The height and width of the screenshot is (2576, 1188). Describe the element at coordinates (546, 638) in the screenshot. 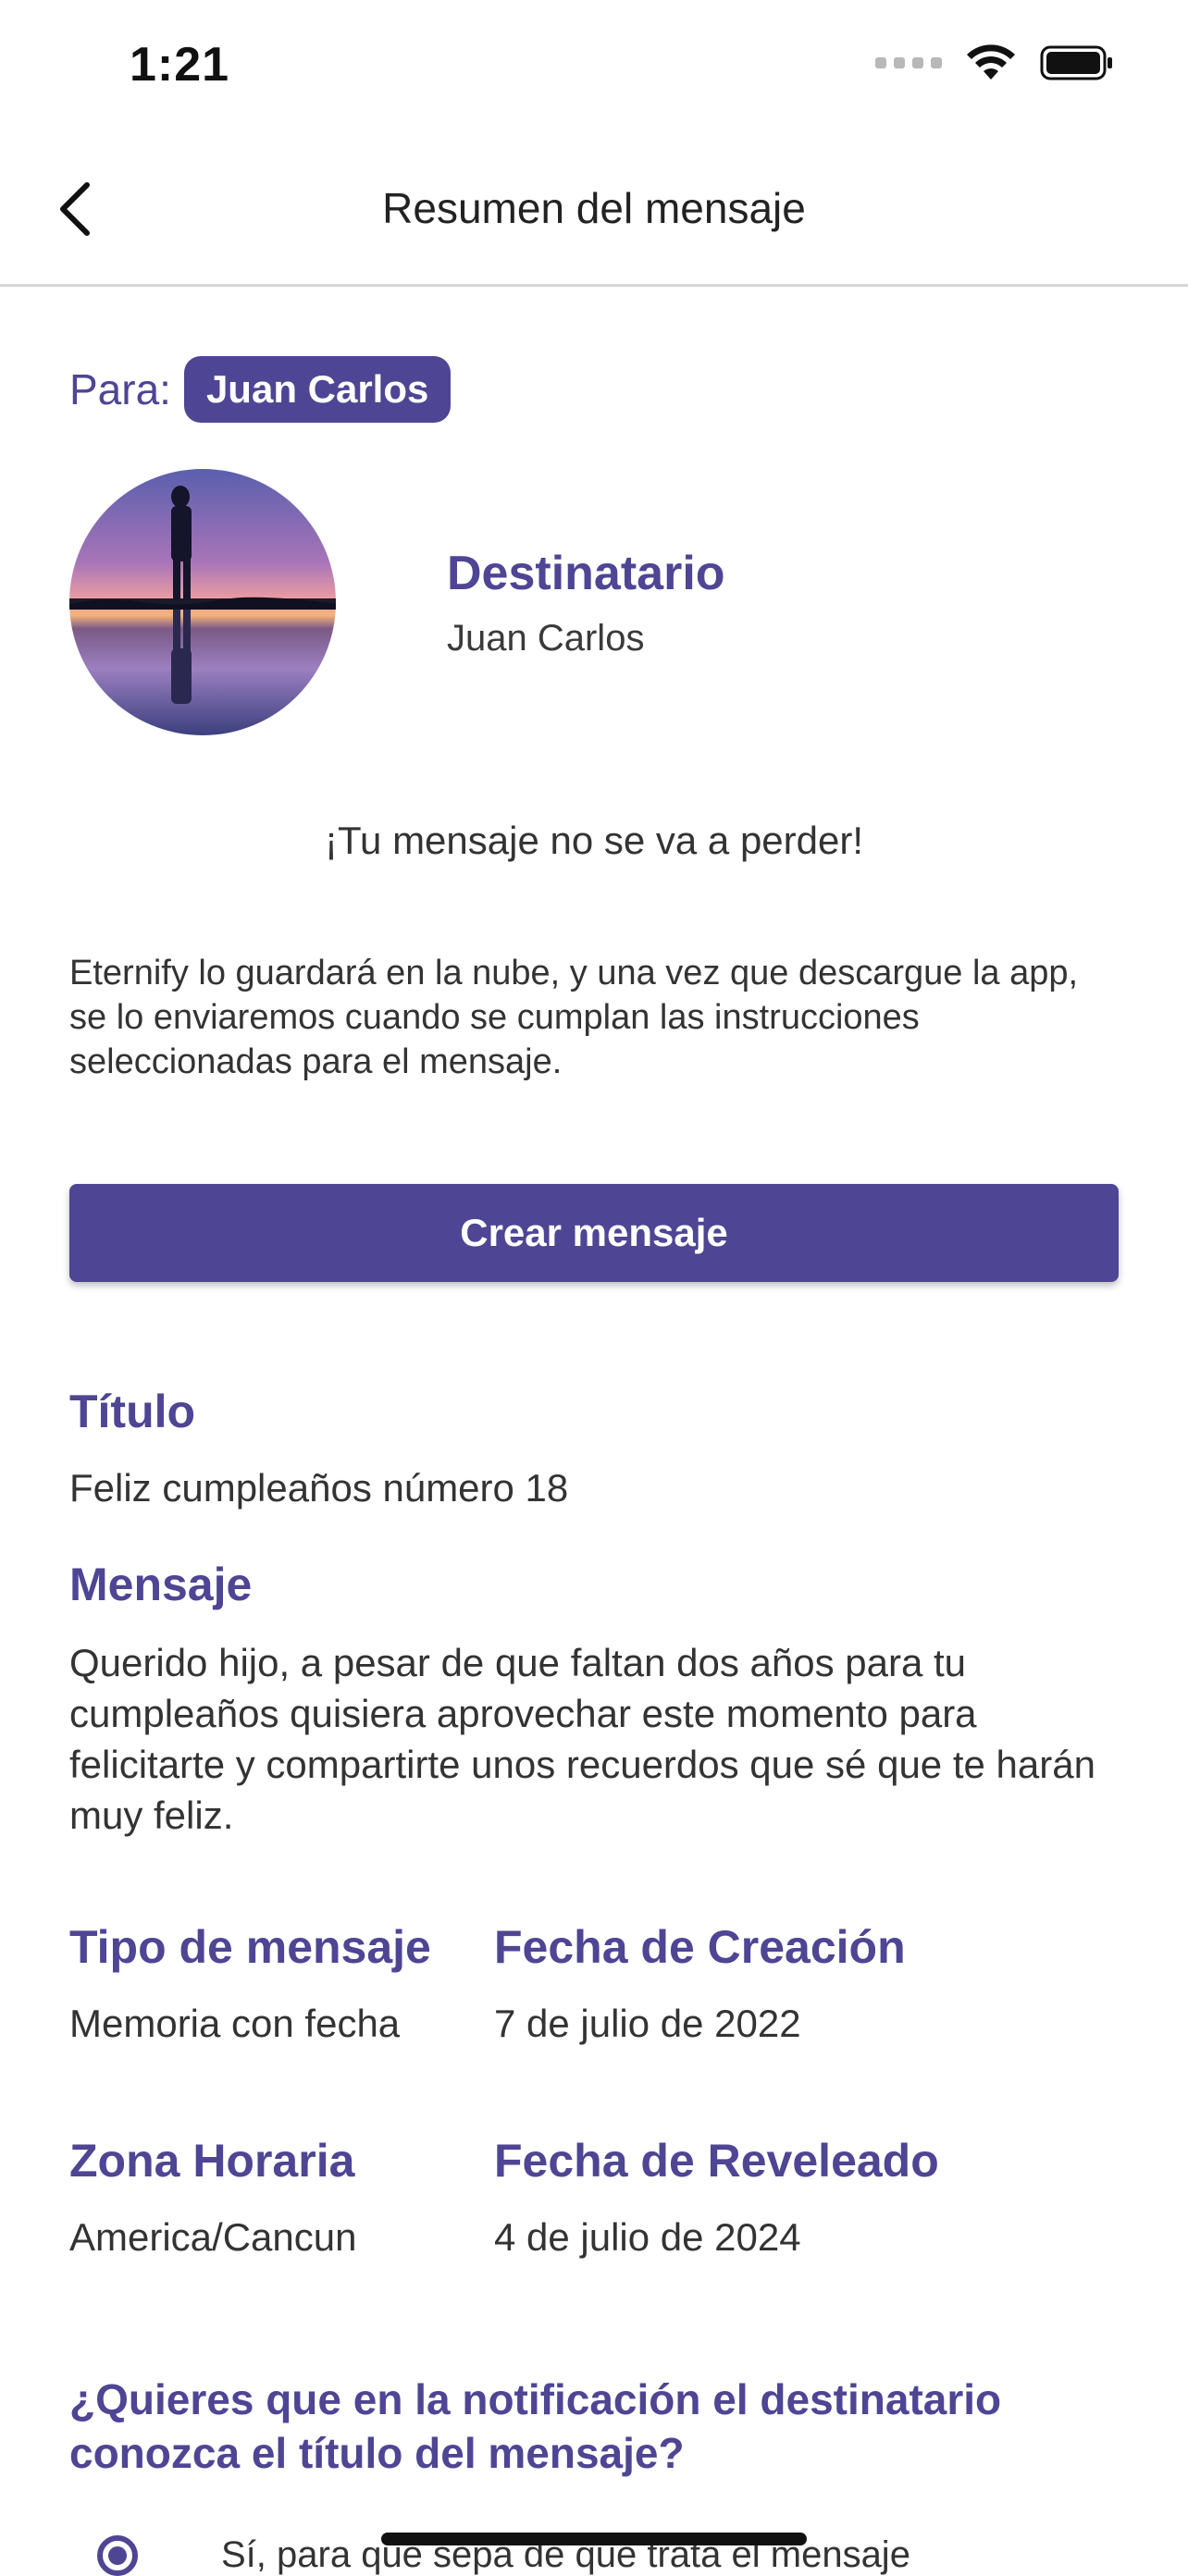

I see `recipient-name: Juan Carlos` at that location.